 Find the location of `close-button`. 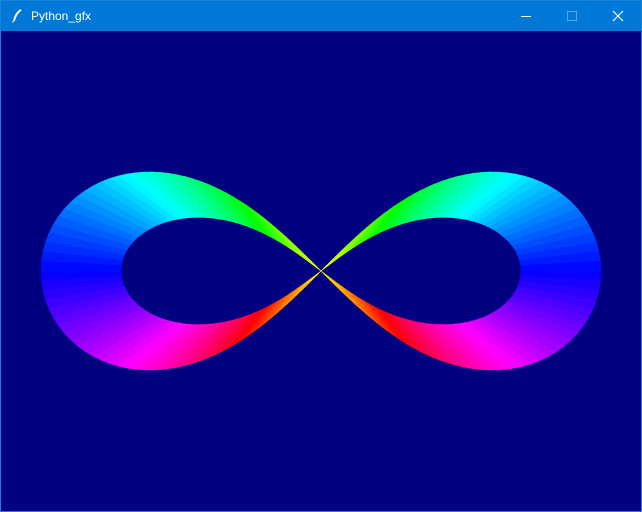

close-button is located at coordinates (618, 16).